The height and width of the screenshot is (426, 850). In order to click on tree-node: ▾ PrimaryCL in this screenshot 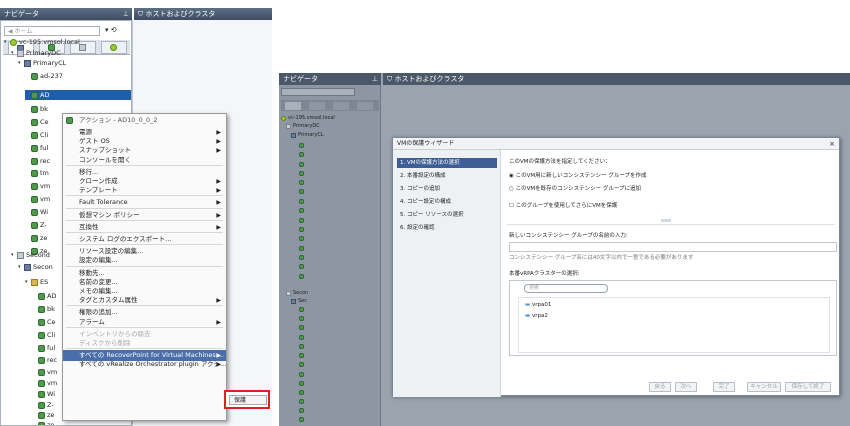, I will do `click(42, 63)`.